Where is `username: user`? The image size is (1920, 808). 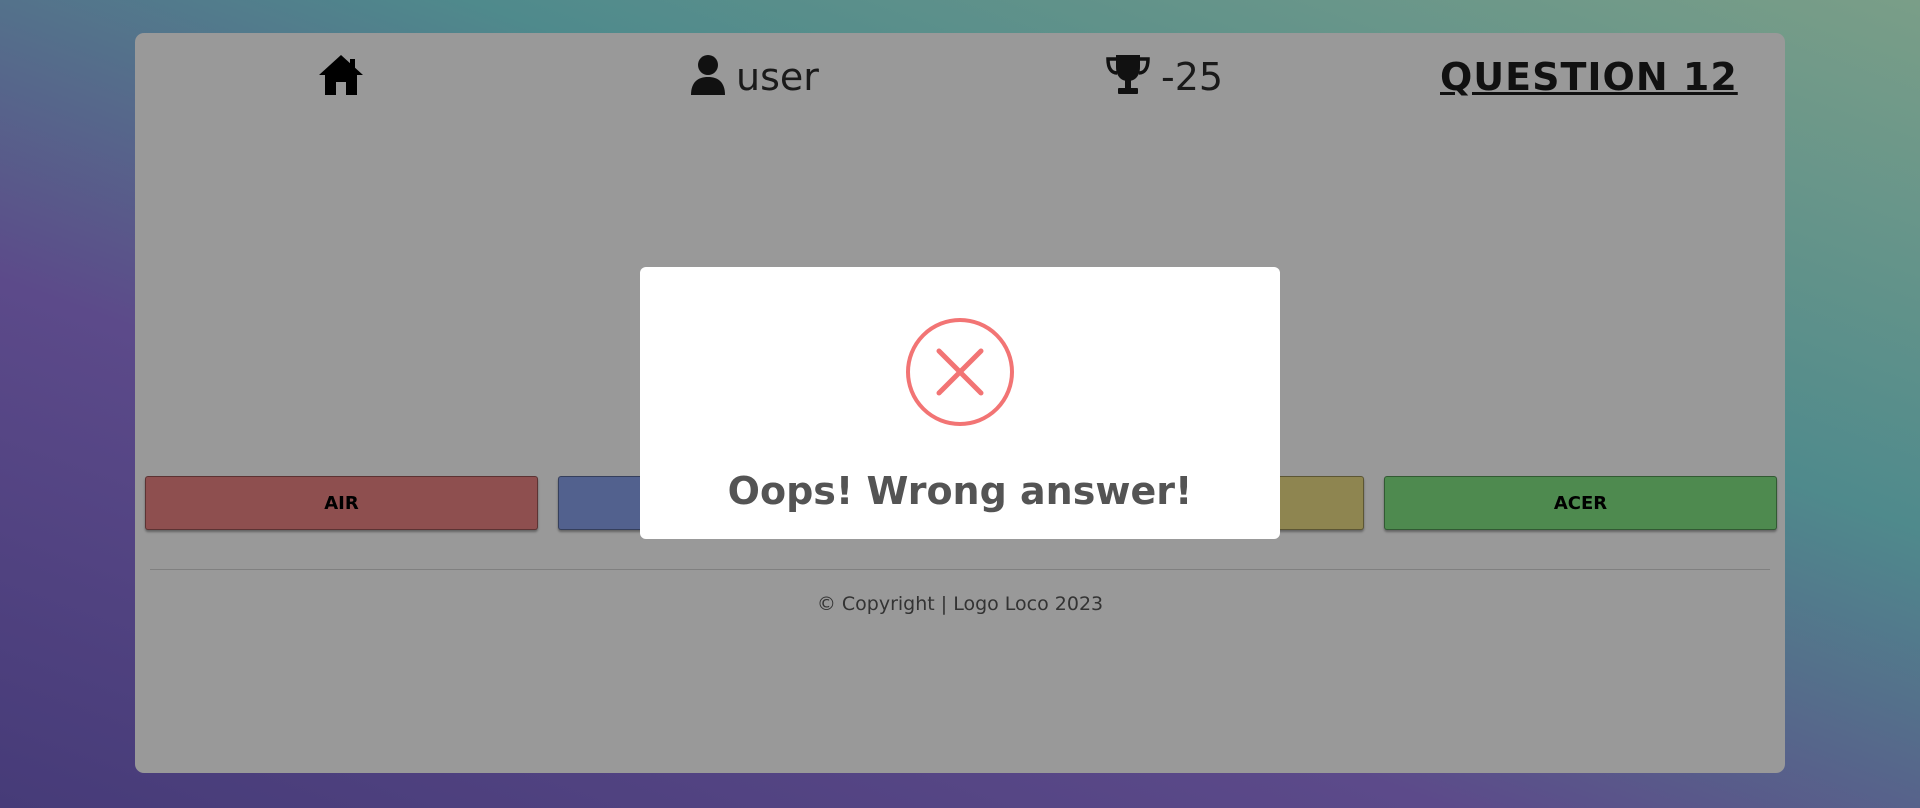 username: user is located at coordinates (777, 77).